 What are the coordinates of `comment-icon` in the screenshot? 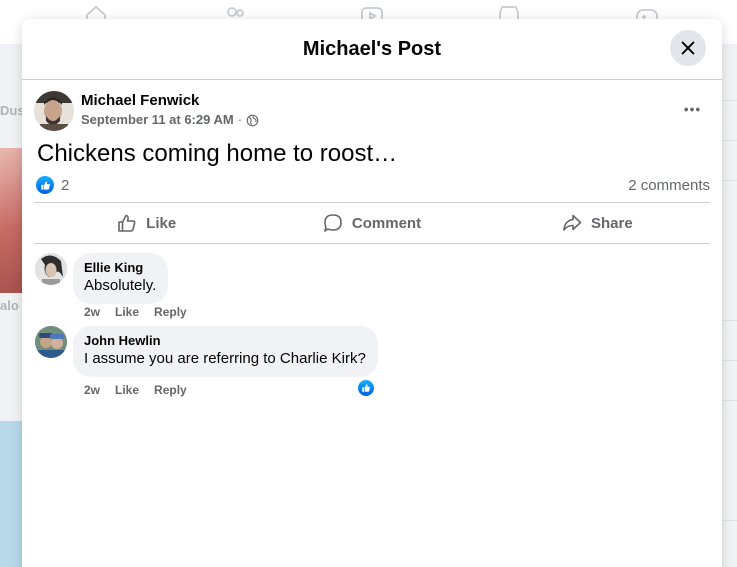 It's located at (333, 223).